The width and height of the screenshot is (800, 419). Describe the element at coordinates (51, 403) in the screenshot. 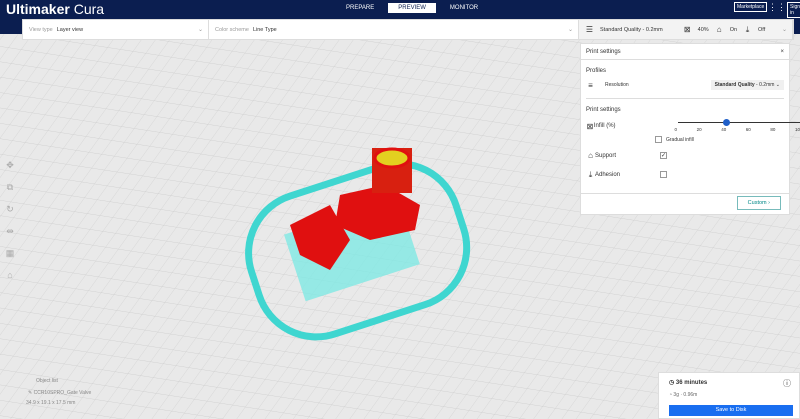

I see `object-dimensions: 34.9 x 19.1 x 17.5 mm` at that location.